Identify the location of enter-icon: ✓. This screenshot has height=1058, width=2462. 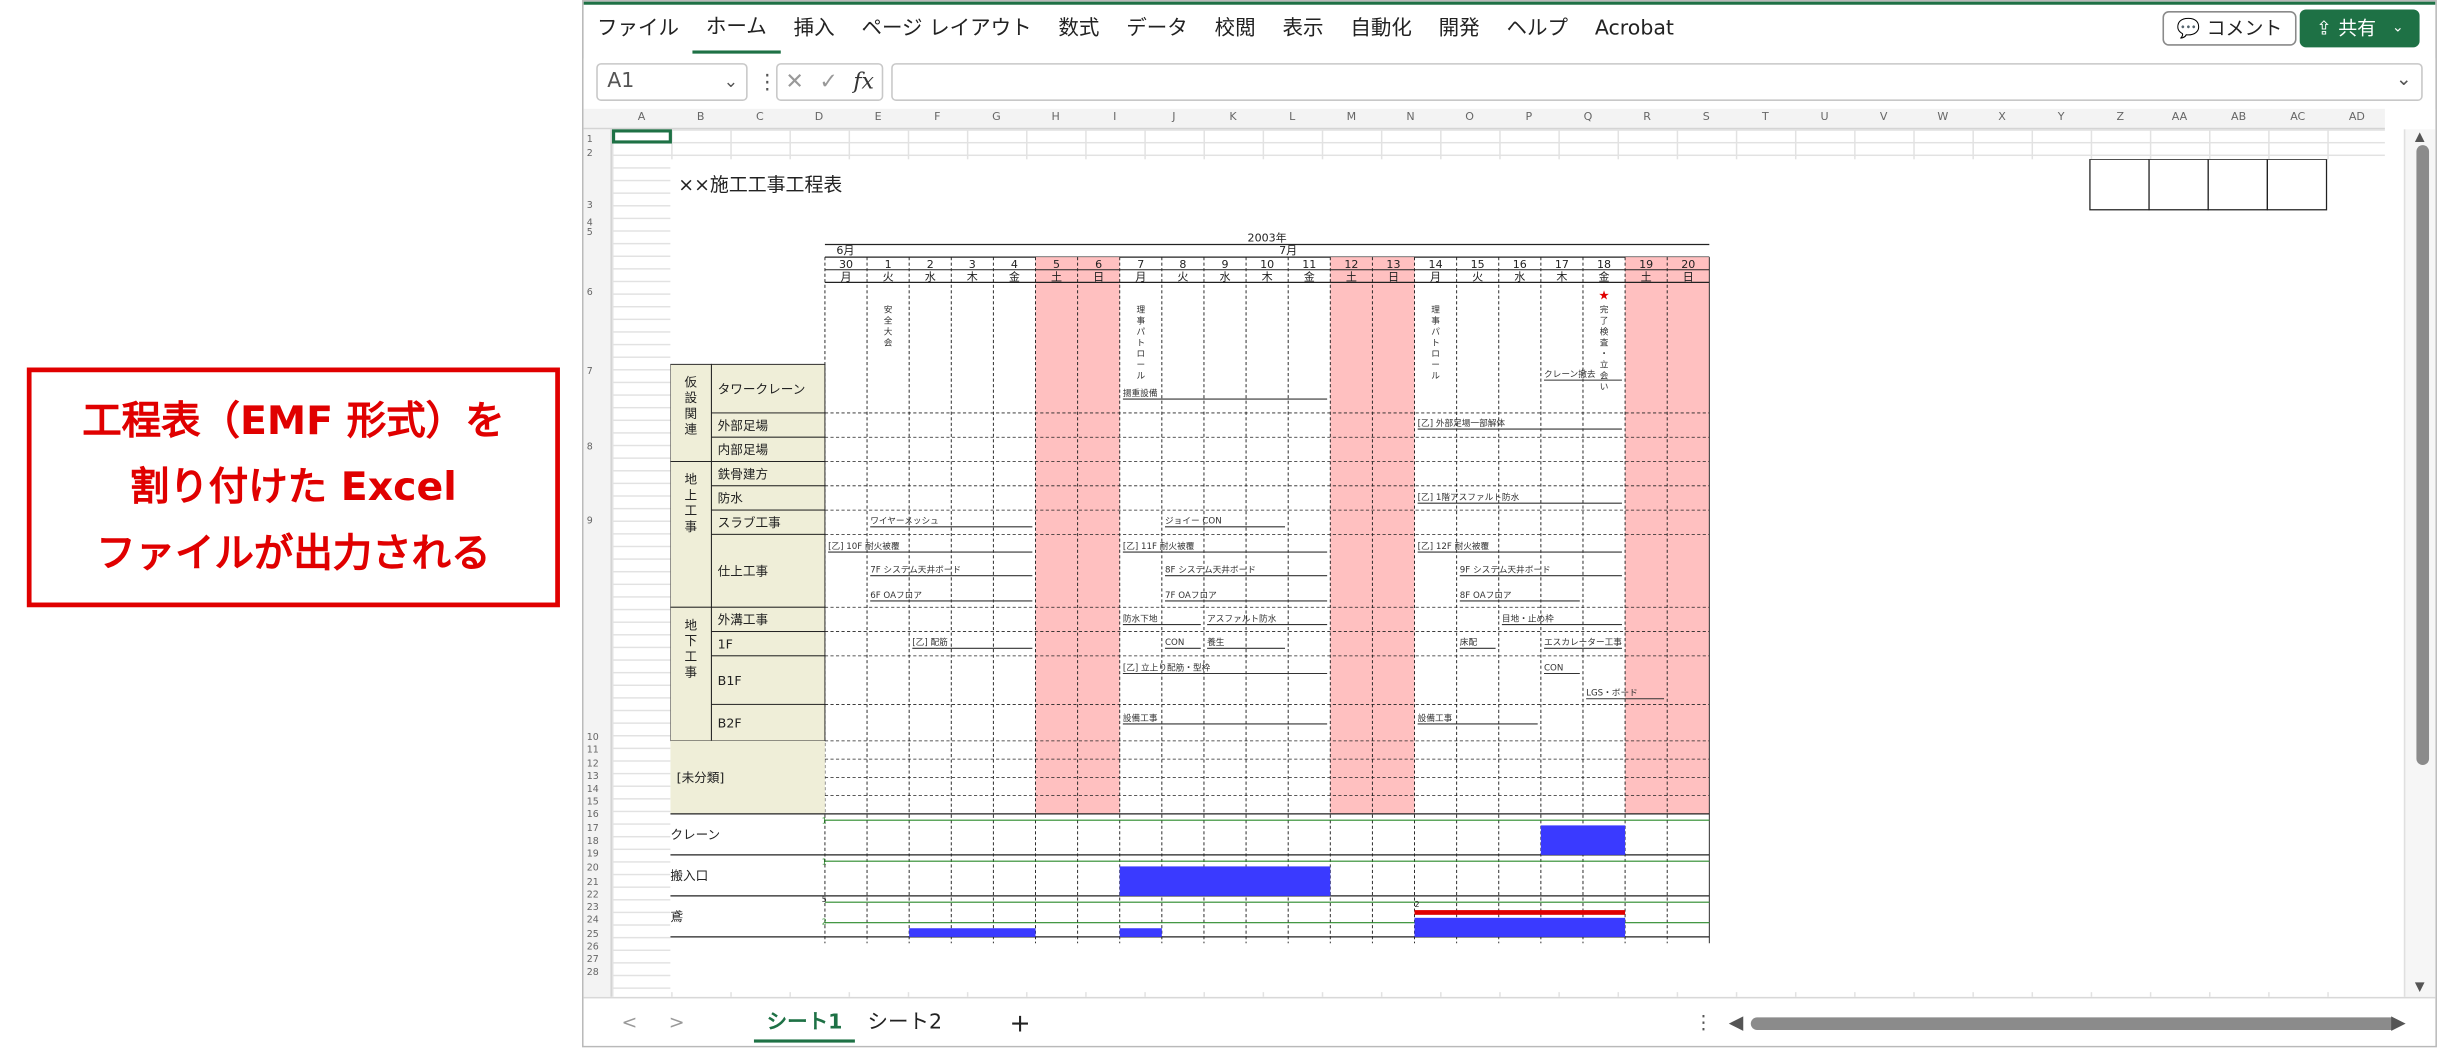
(828, 81).